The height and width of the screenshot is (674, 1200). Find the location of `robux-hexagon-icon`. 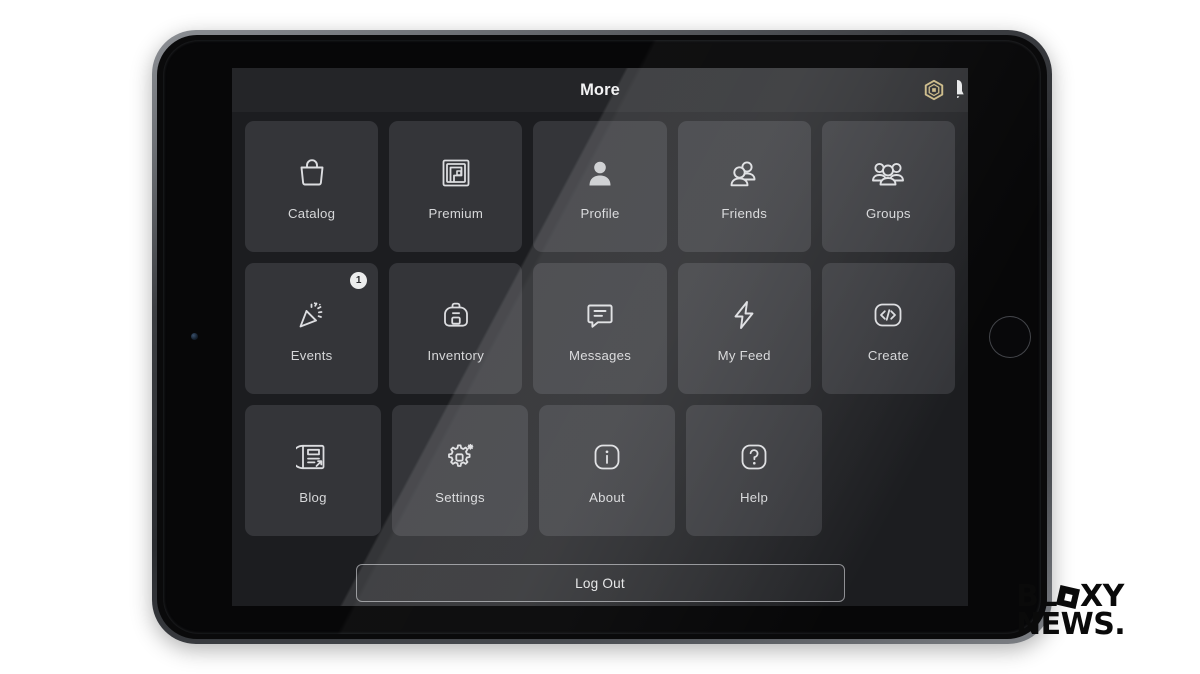

robux-hexagon-icon is located at coordinates (934, 90).